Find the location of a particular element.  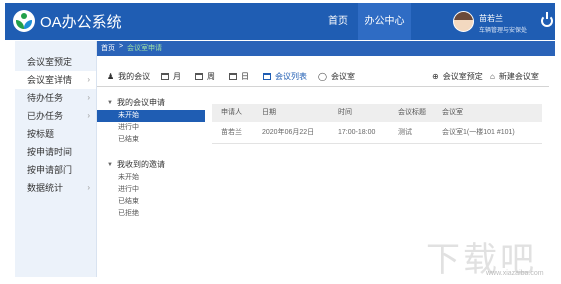

clock-icon: ◯ is located at coordinates (322, 76).